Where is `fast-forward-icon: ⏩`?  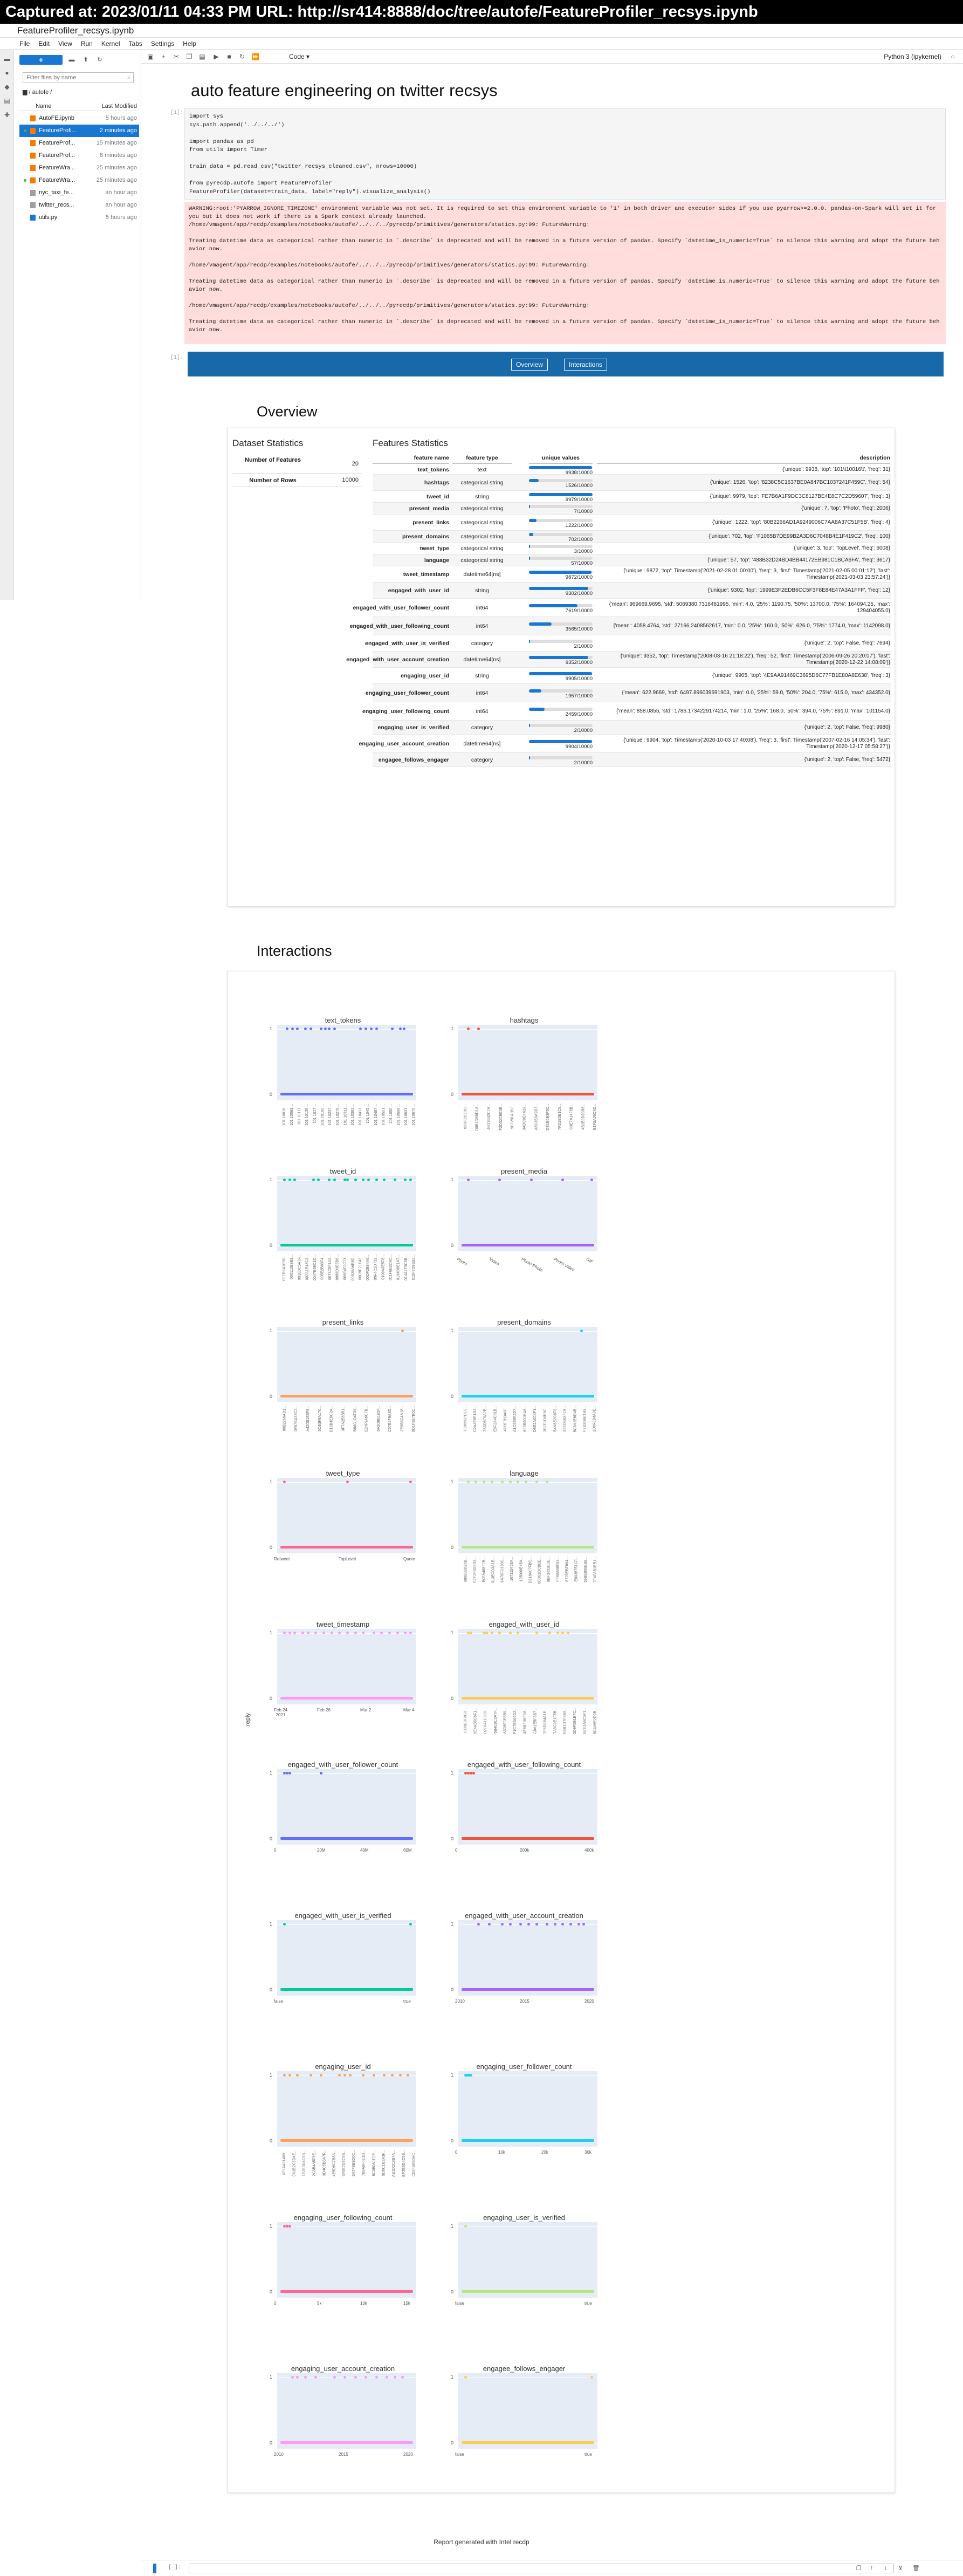
fast-forward-icon: ⏩ is located at coordinates (255, 56).